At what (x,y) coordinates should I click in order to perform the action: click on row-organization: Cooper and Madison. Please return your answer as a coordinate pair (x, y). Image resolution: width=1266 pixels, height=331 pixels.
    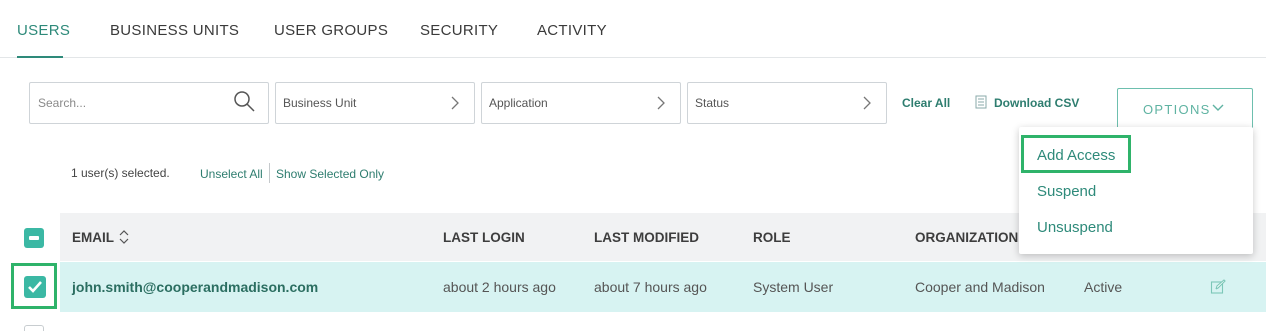
    Looking at the image, I should click on (980, 287).